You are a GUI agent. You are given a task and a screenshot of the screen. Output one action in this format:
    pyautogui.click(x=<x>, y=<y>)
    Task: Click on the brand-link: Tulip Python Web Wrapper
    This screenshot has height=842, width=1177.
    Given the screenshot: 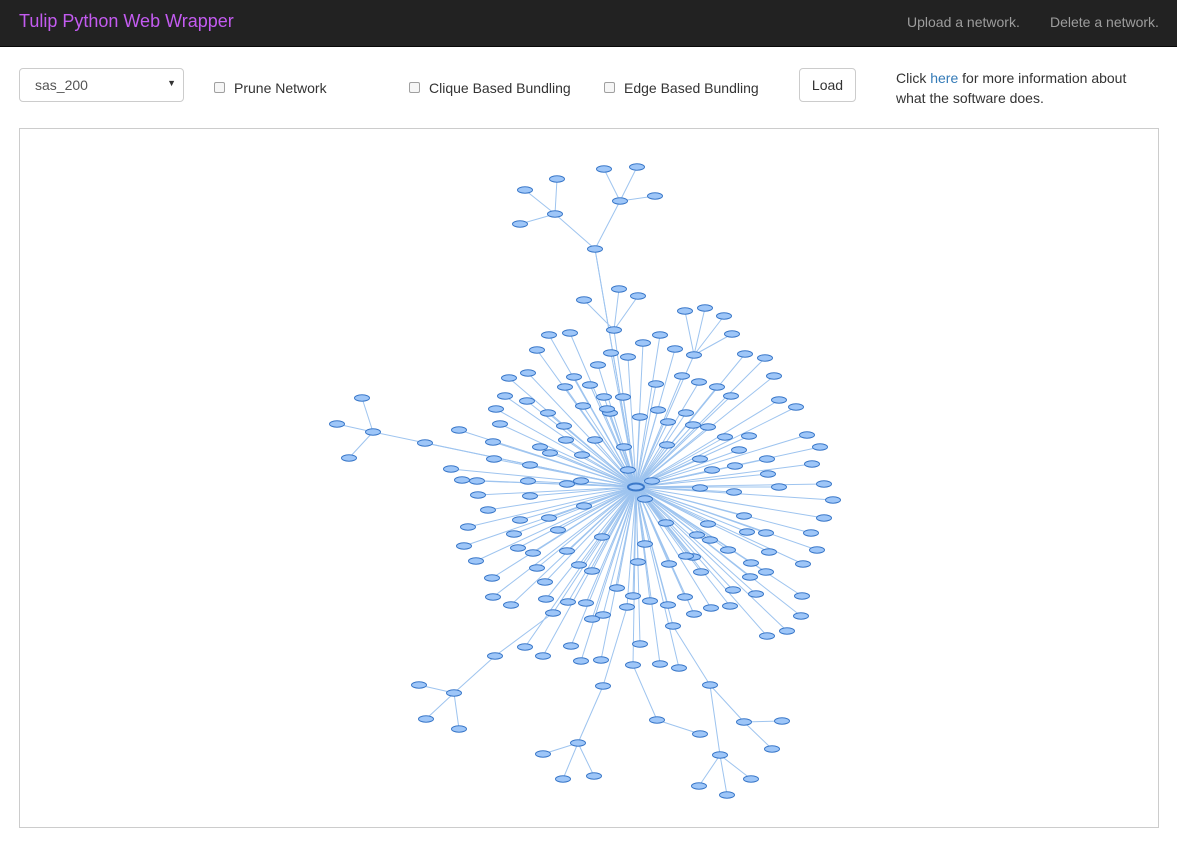 What is the action you would take?
    pyautogui.click(x=126, y=21)
    